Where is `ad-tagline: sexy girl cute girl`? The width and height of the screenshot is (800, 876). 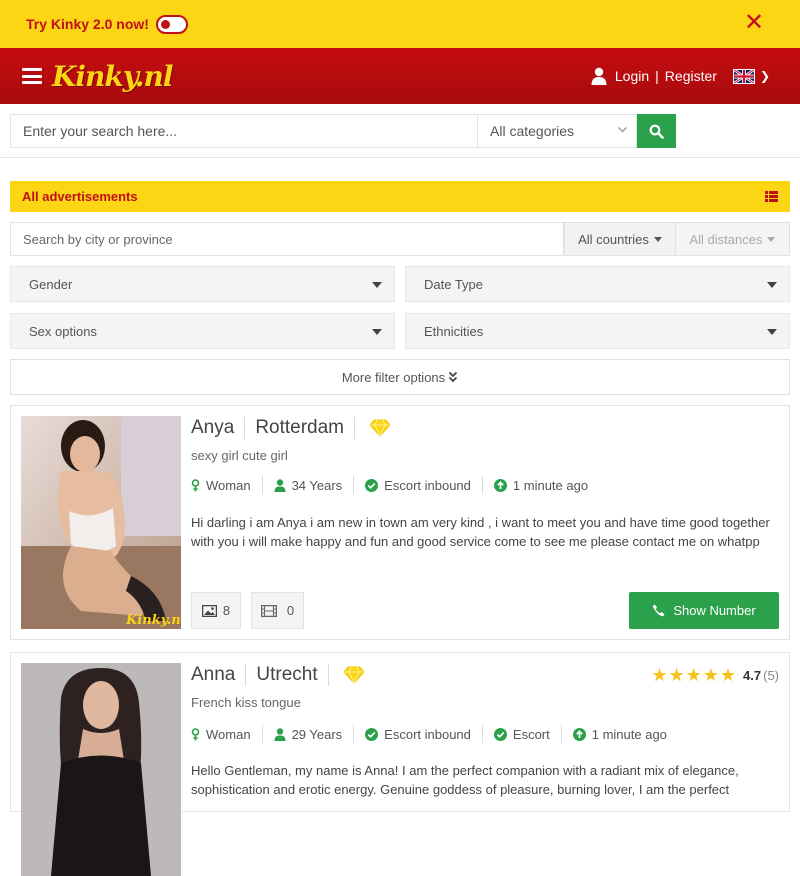
ad-tagline: sexy girl cute girl is located at coordinates (239, 455).